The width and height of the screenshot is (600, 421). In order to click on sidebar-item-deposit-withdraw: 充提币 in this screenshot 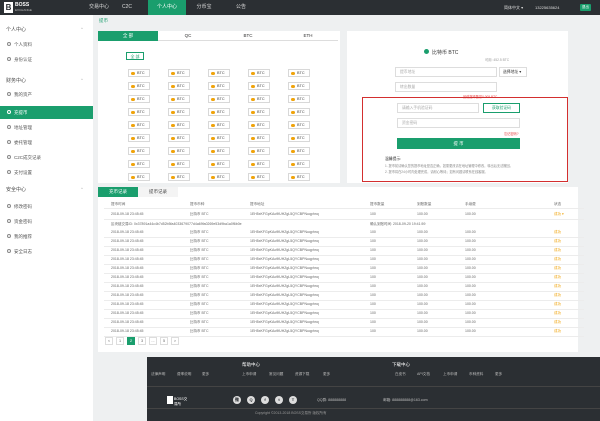, I will do `click(46, 112)`.